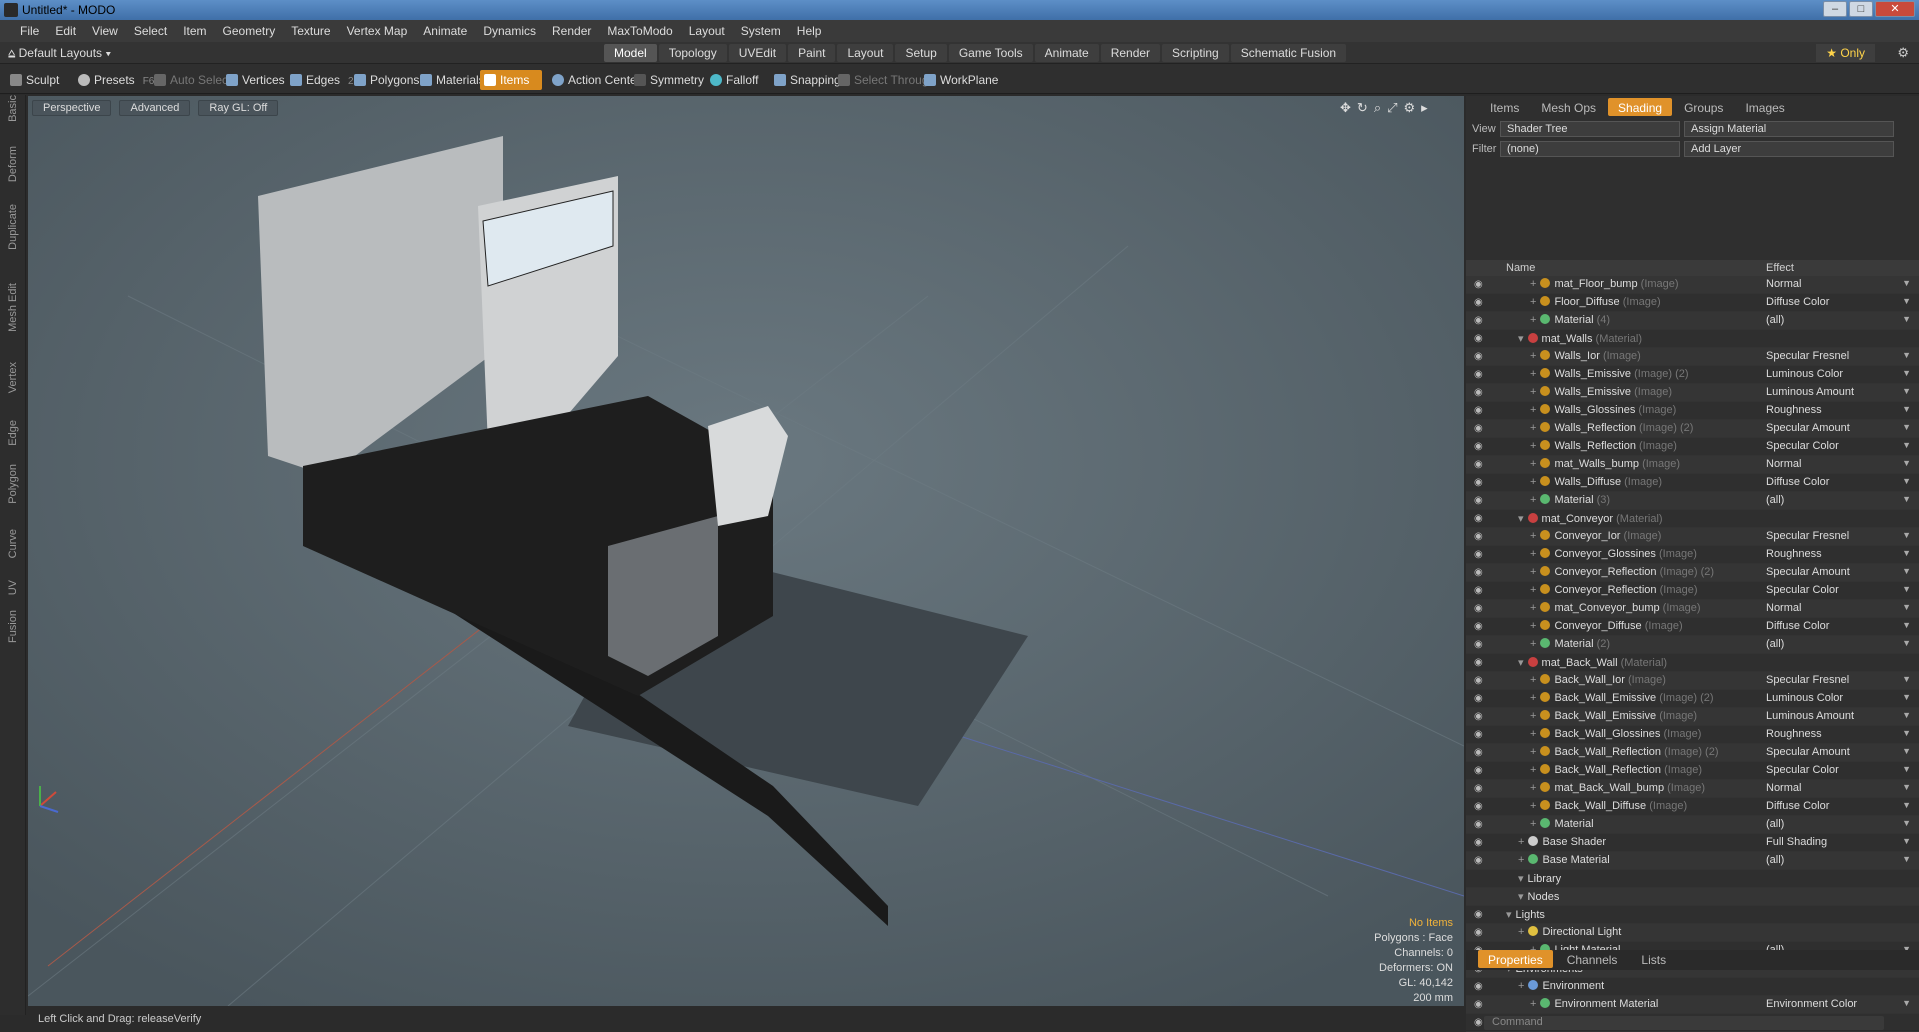 This screenshot has height=1032, width=1919. Describe the element at coordinates (1810, 716) in the screenshot. I see `tree-item-effect: Luminous Amount` at that location.